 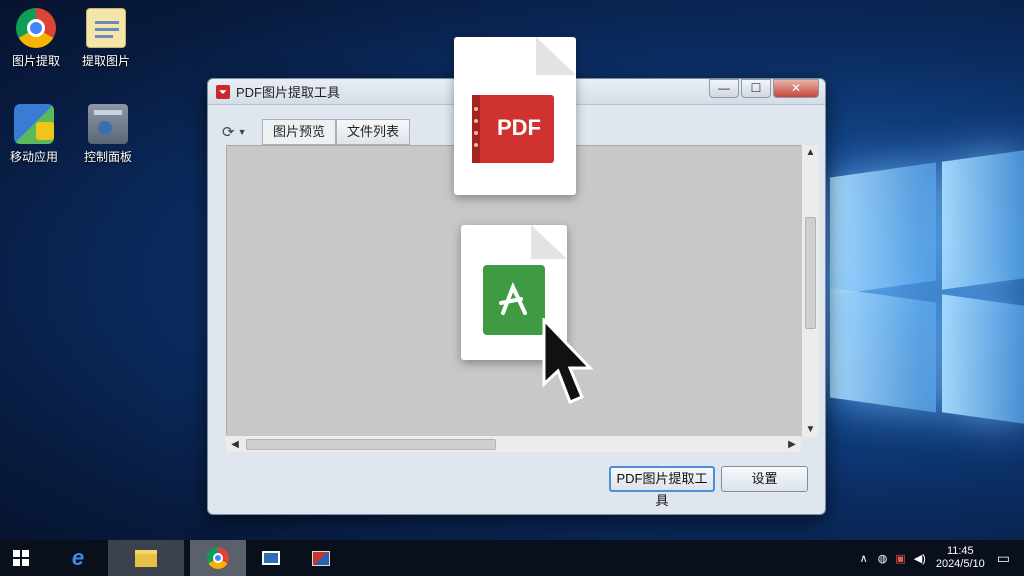 I want to click on tab-image-preview: 图片预览, so click(x=299, y=132).